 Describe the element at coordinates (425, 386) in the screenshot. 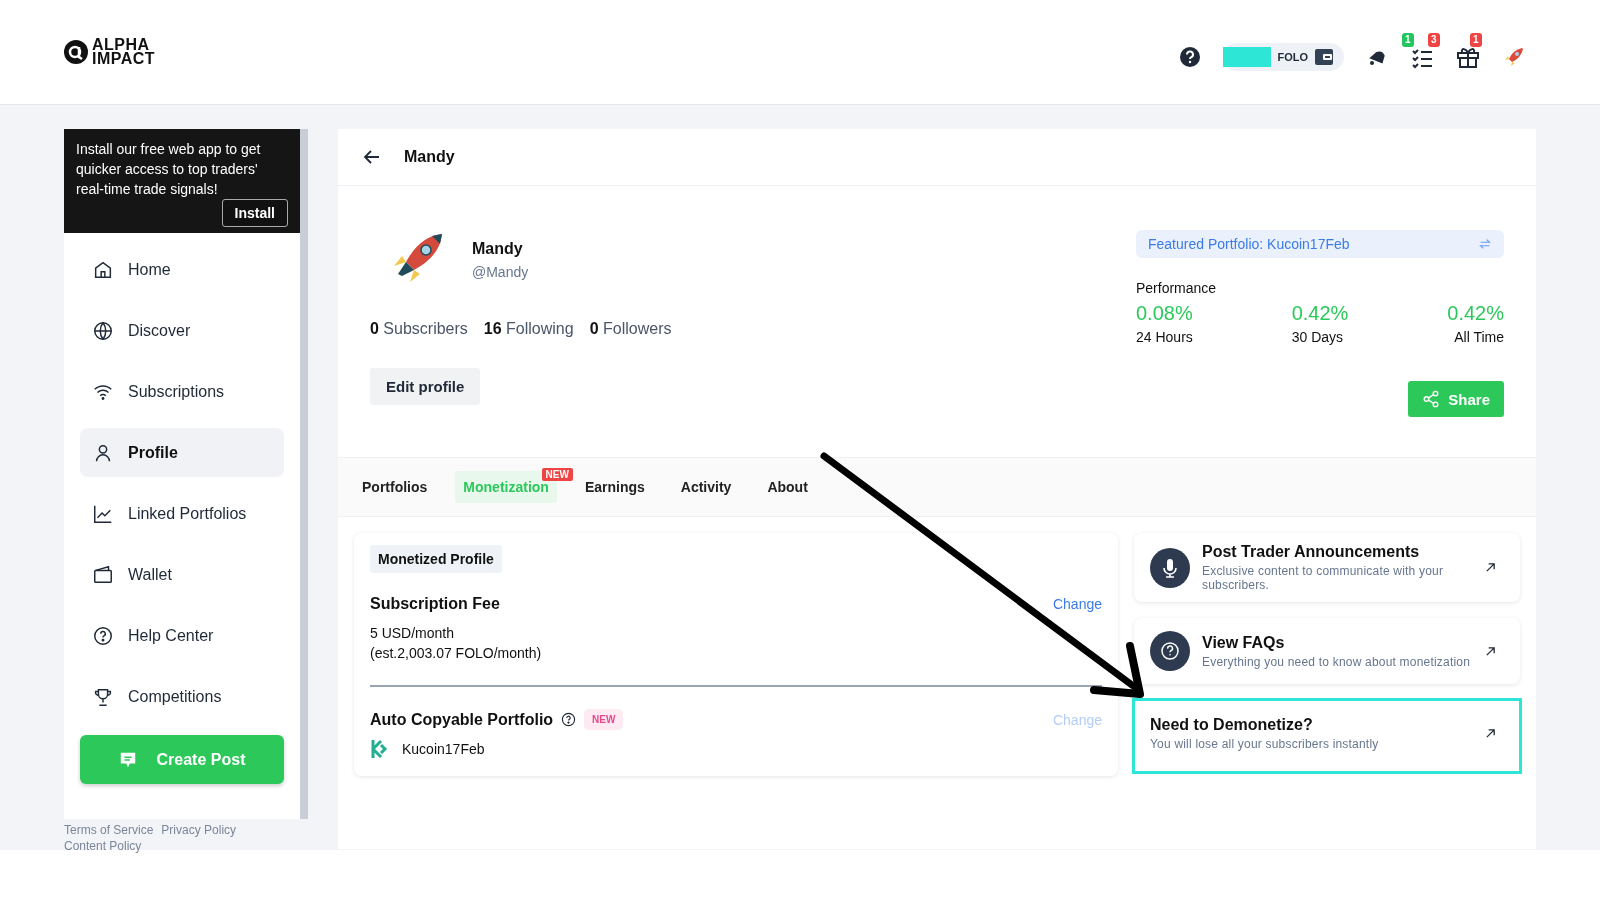

I see `edit-profile-button: Edit profile` at that location.